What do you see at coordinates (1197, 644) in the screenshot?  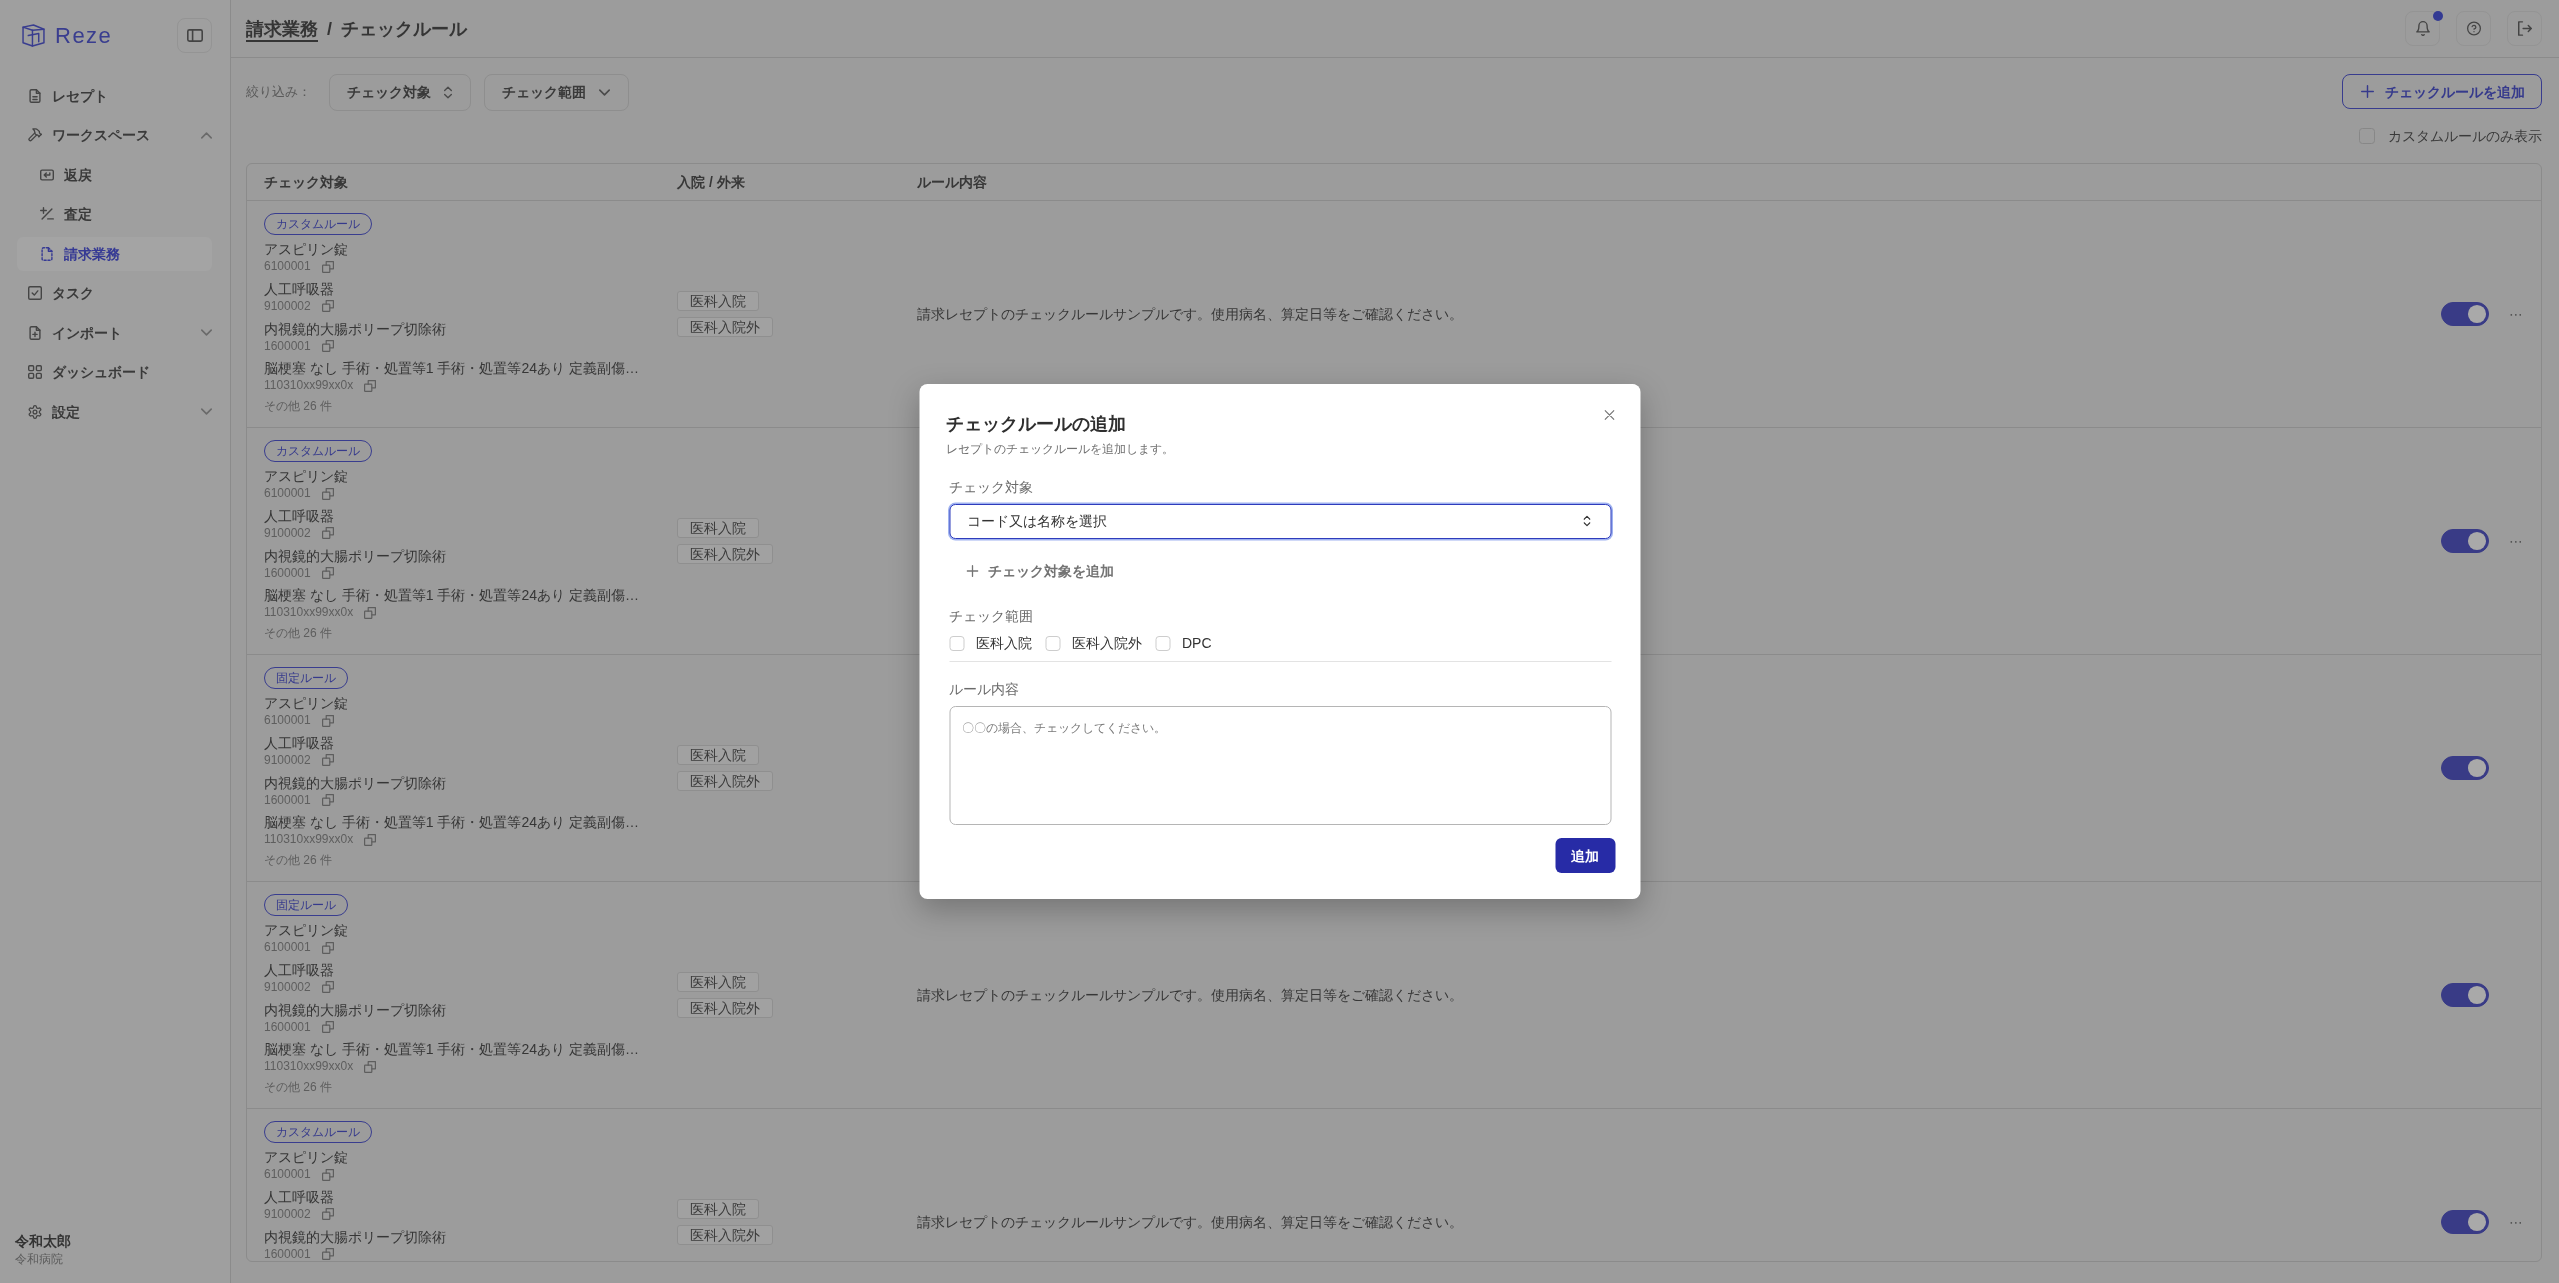 I see `scope-label: DPC` at bounding box center [1197, 644].